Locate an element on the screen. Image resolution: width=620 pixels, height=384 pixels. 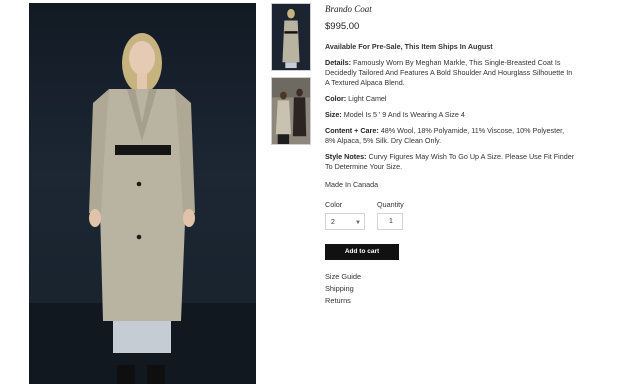
color-text: Color: Light Camel is located at coordinates (450, 99).